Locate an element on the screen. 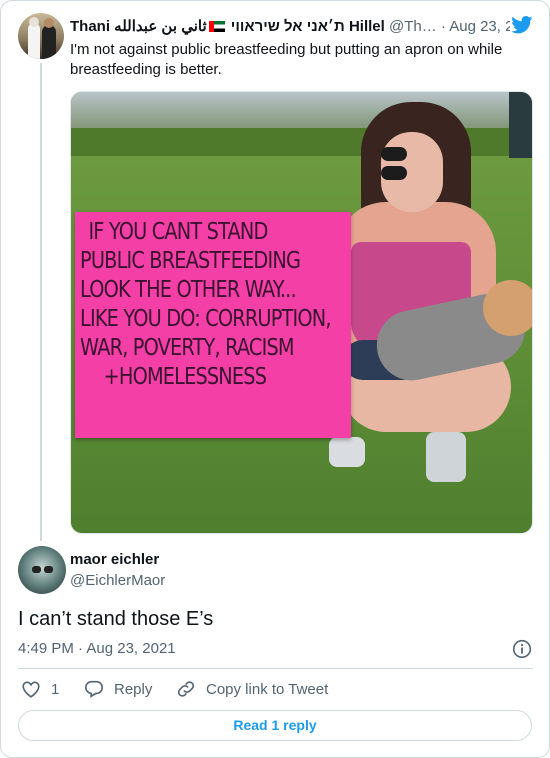 This screenshot has width=550, height=758. parent-name-hillel: Hillel is located at coordinates (366, 26).